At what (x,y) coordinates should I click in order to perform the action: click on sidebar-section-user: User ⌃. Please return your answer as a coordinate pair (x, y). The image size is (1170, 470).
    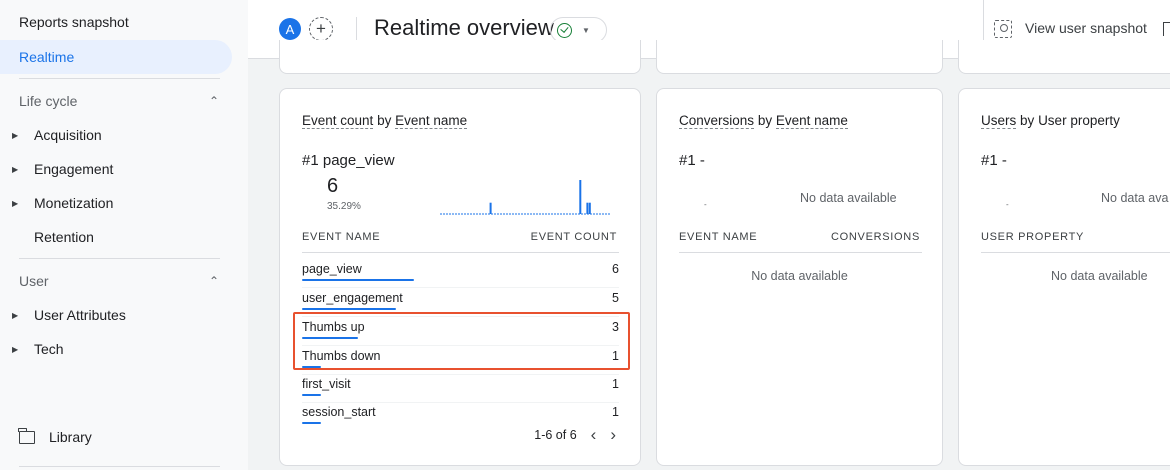
    Looking at the image, I should click on (119, 281).